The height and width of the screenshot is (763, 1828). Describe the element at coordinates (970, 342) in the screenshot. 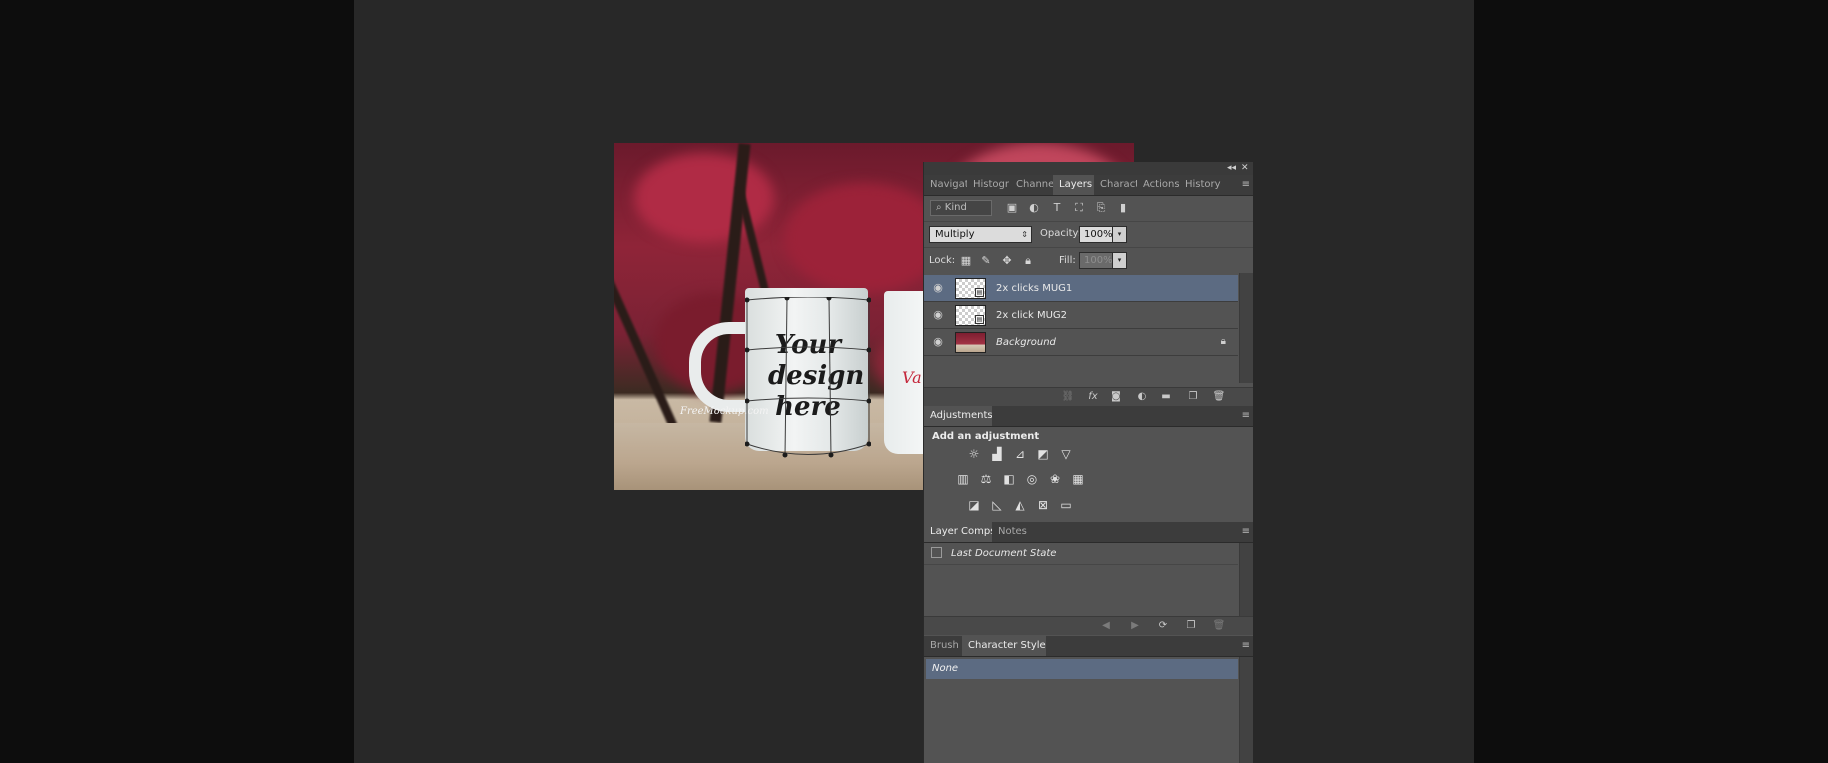

I see `layer-thumbnail` at that location.